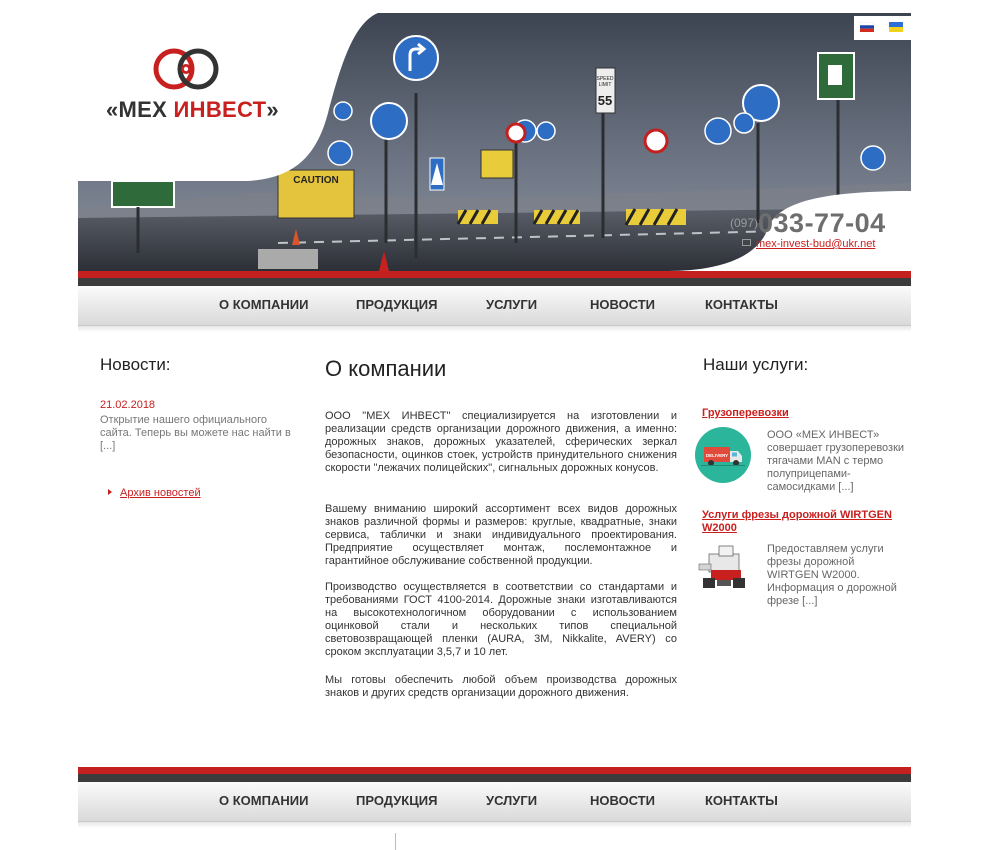 The height and width of the screenshot is (850, 989). What do you see at coordinates (187, 69) in the screenshot?
I see `company-logo-icon` at bounding box center [187, 69].